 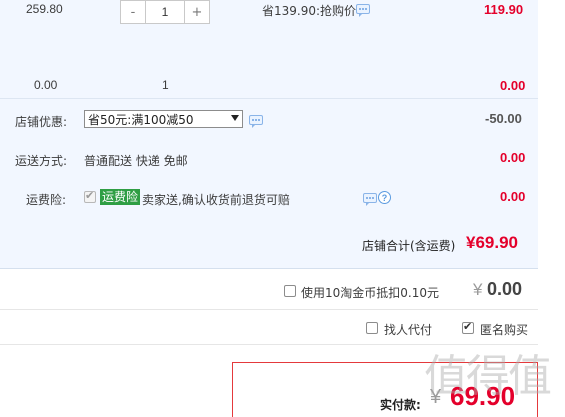 I want to click on watermark-logo: 值得值, so click(x=488, y=376).